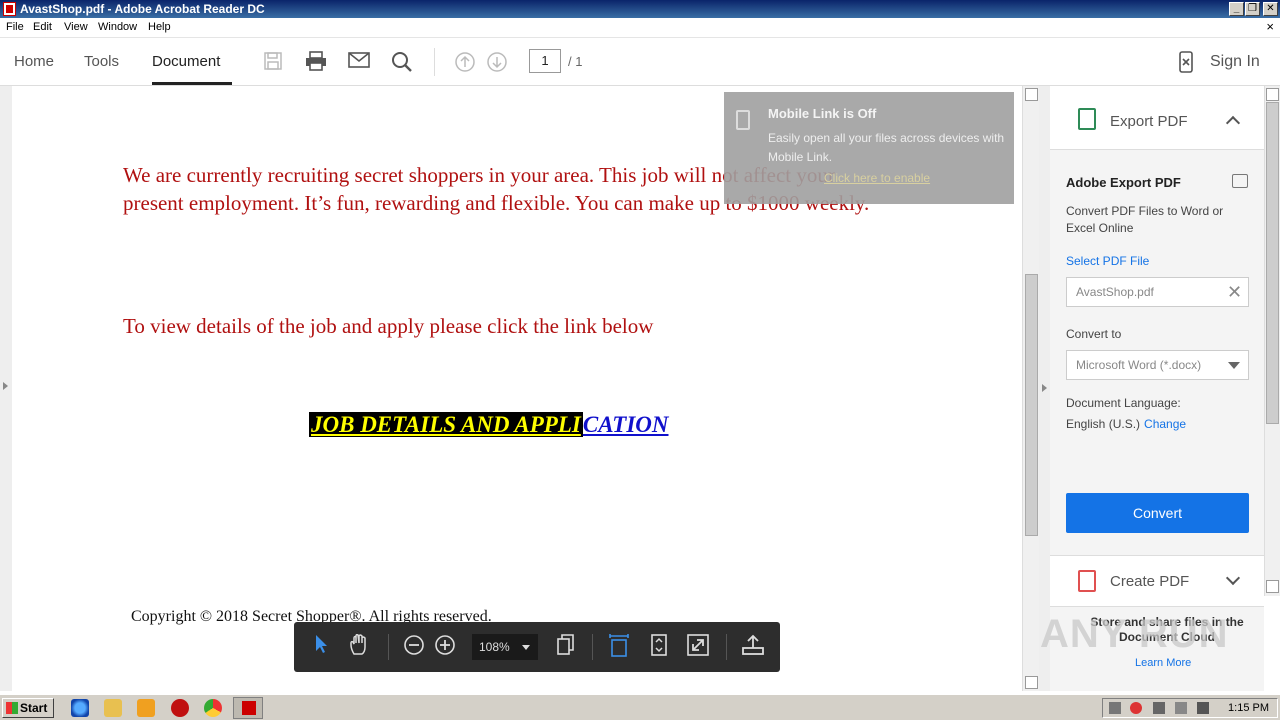 The image size is (1280, 720). I want to click on job-application-link: JOB DETAILS AND APPLICATION, so click(489, 426).